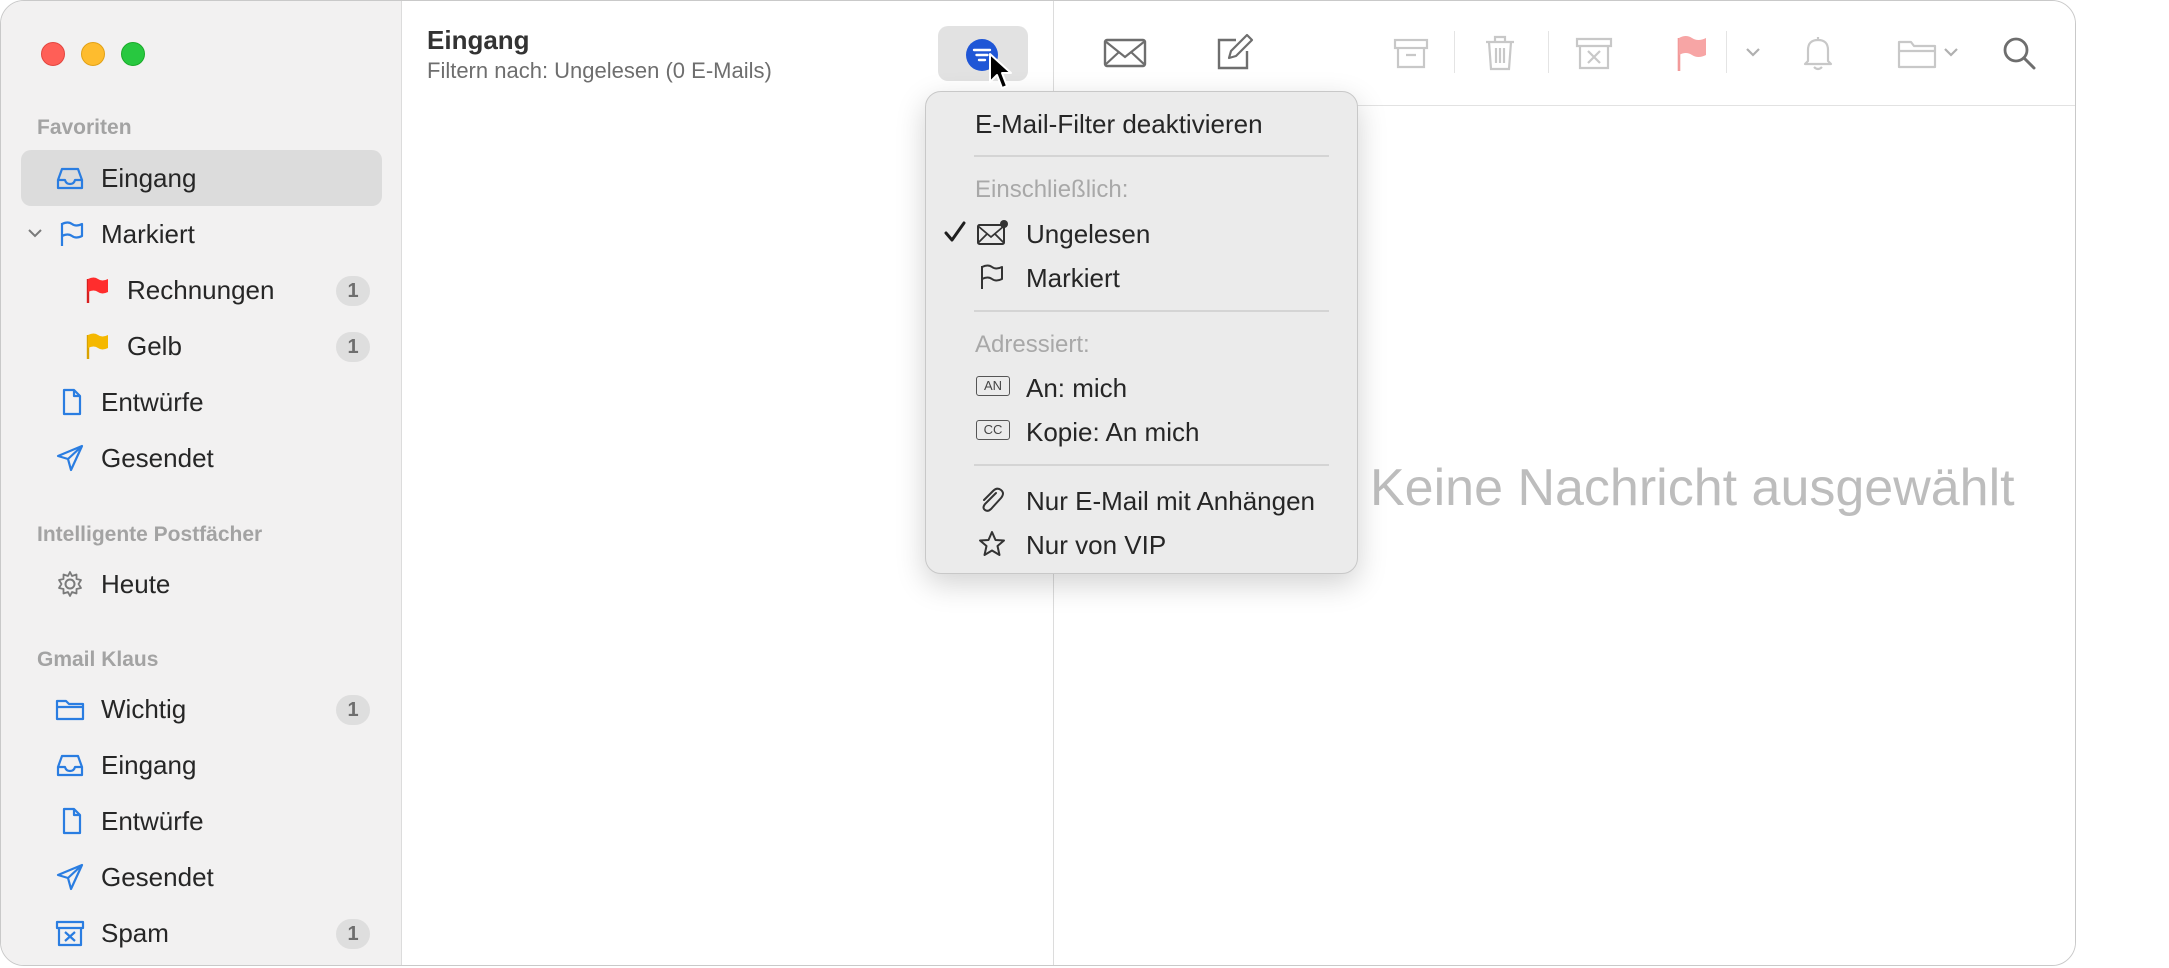  I want to click on sidebar-item-heute: Heute, so click(201, 584).